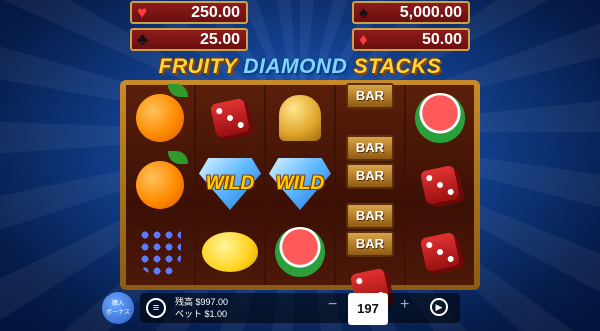  I want to click on bet-value: $1.00, so click(216, 314).